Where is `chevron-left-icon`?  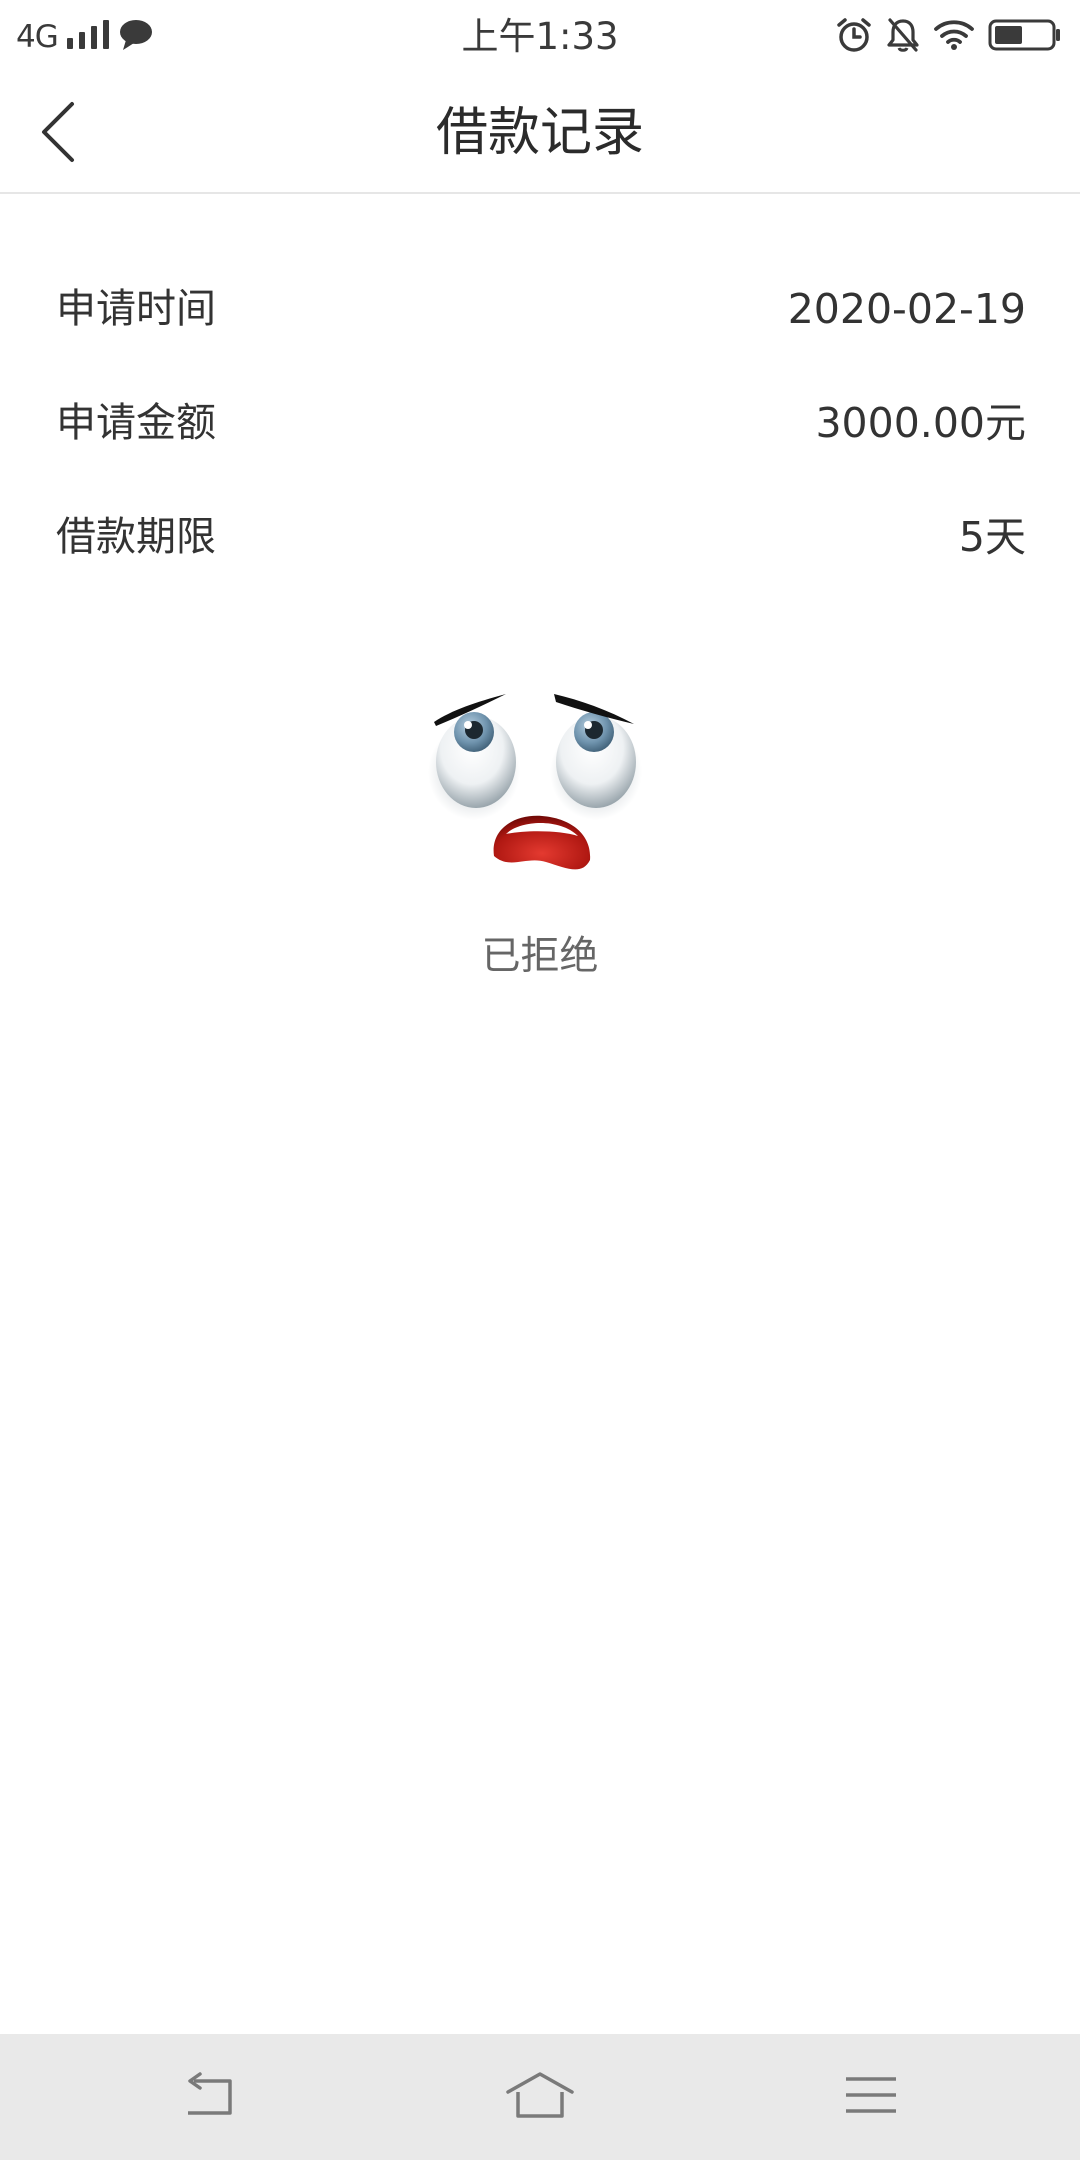
chevron-left-icon is located at coordinates (58, 134).